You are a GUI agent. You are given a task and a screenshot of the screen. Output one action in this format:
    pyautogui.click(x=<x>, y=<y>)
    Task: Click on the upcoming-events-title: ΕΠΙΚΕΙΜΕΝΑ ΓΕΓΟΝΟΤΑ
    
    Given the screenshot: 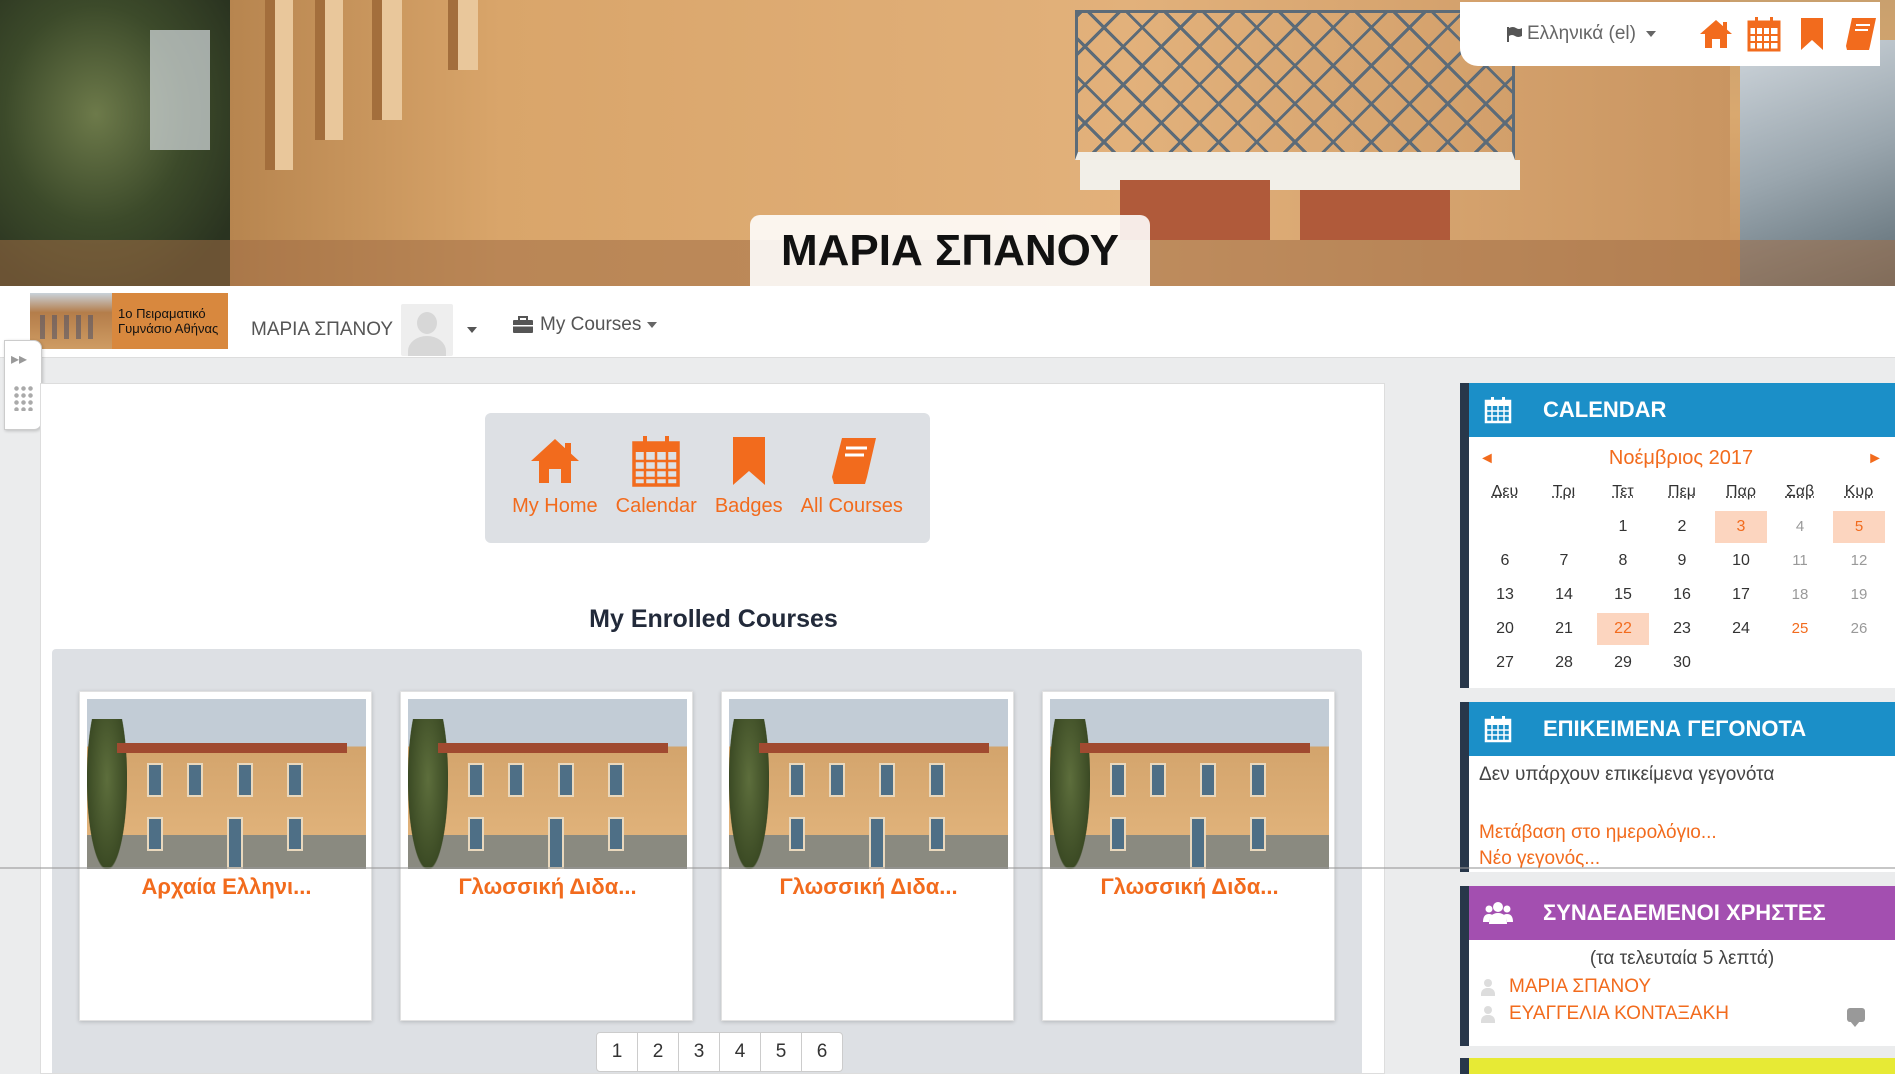 What is the action you would take?
    pyautogui.click(x=1674, y=729)
    